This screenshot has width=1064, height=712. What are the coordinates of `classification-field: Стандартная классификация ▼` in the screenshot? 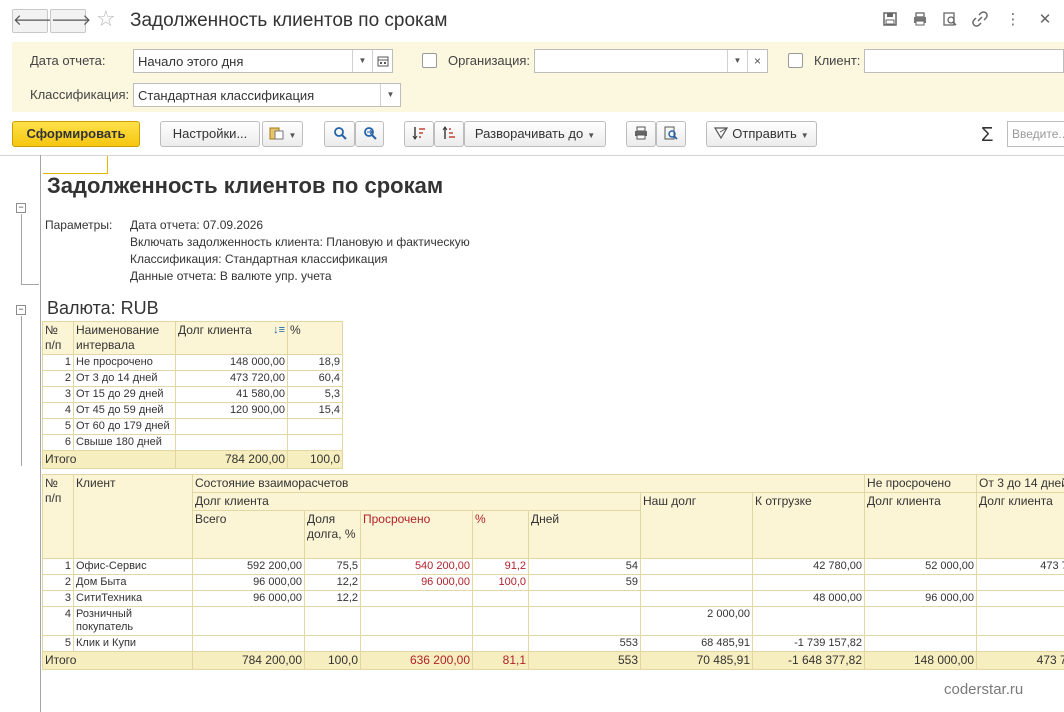 It's located at (267, 95).